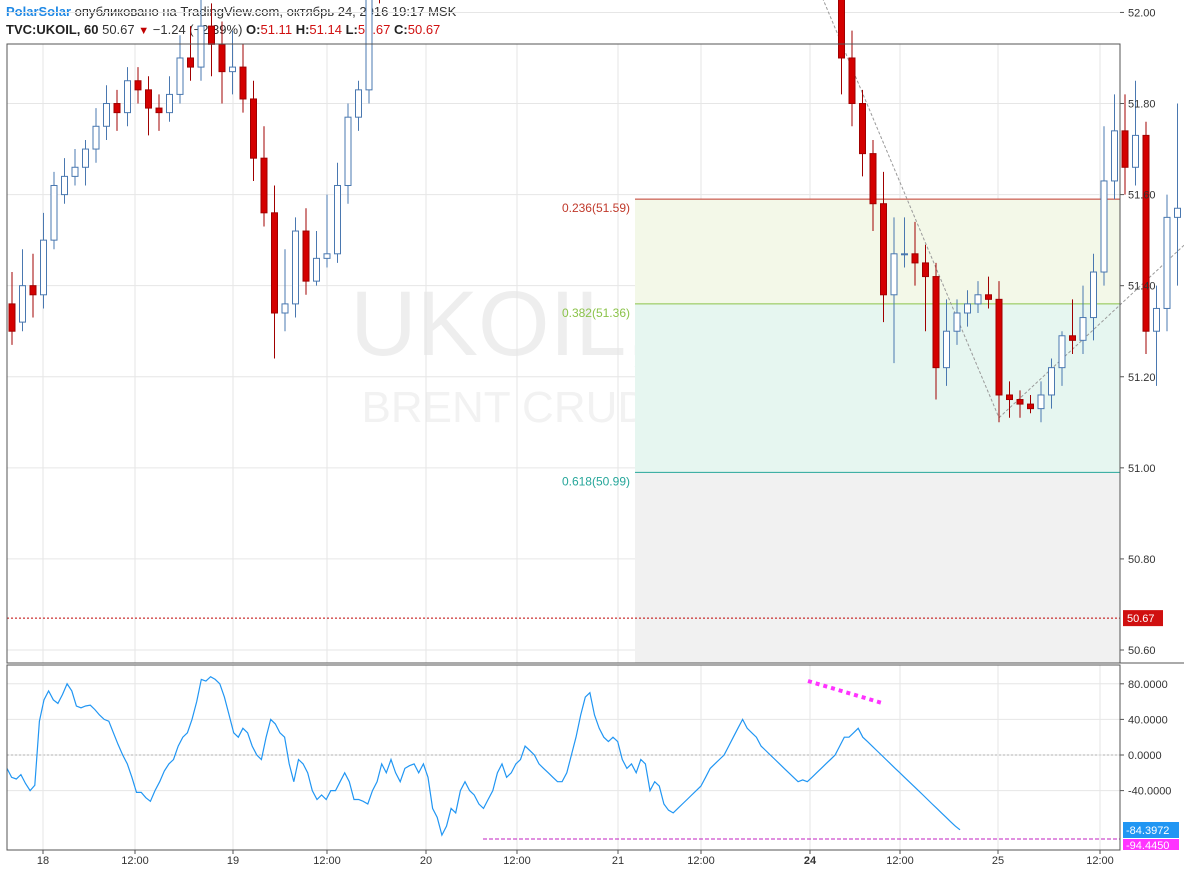 The width and height of the screenshot is (1184, 875). Describe the element at coordinates (1142, 196) in the screenshot. I see `price-tick-label: 51.60` at that location.